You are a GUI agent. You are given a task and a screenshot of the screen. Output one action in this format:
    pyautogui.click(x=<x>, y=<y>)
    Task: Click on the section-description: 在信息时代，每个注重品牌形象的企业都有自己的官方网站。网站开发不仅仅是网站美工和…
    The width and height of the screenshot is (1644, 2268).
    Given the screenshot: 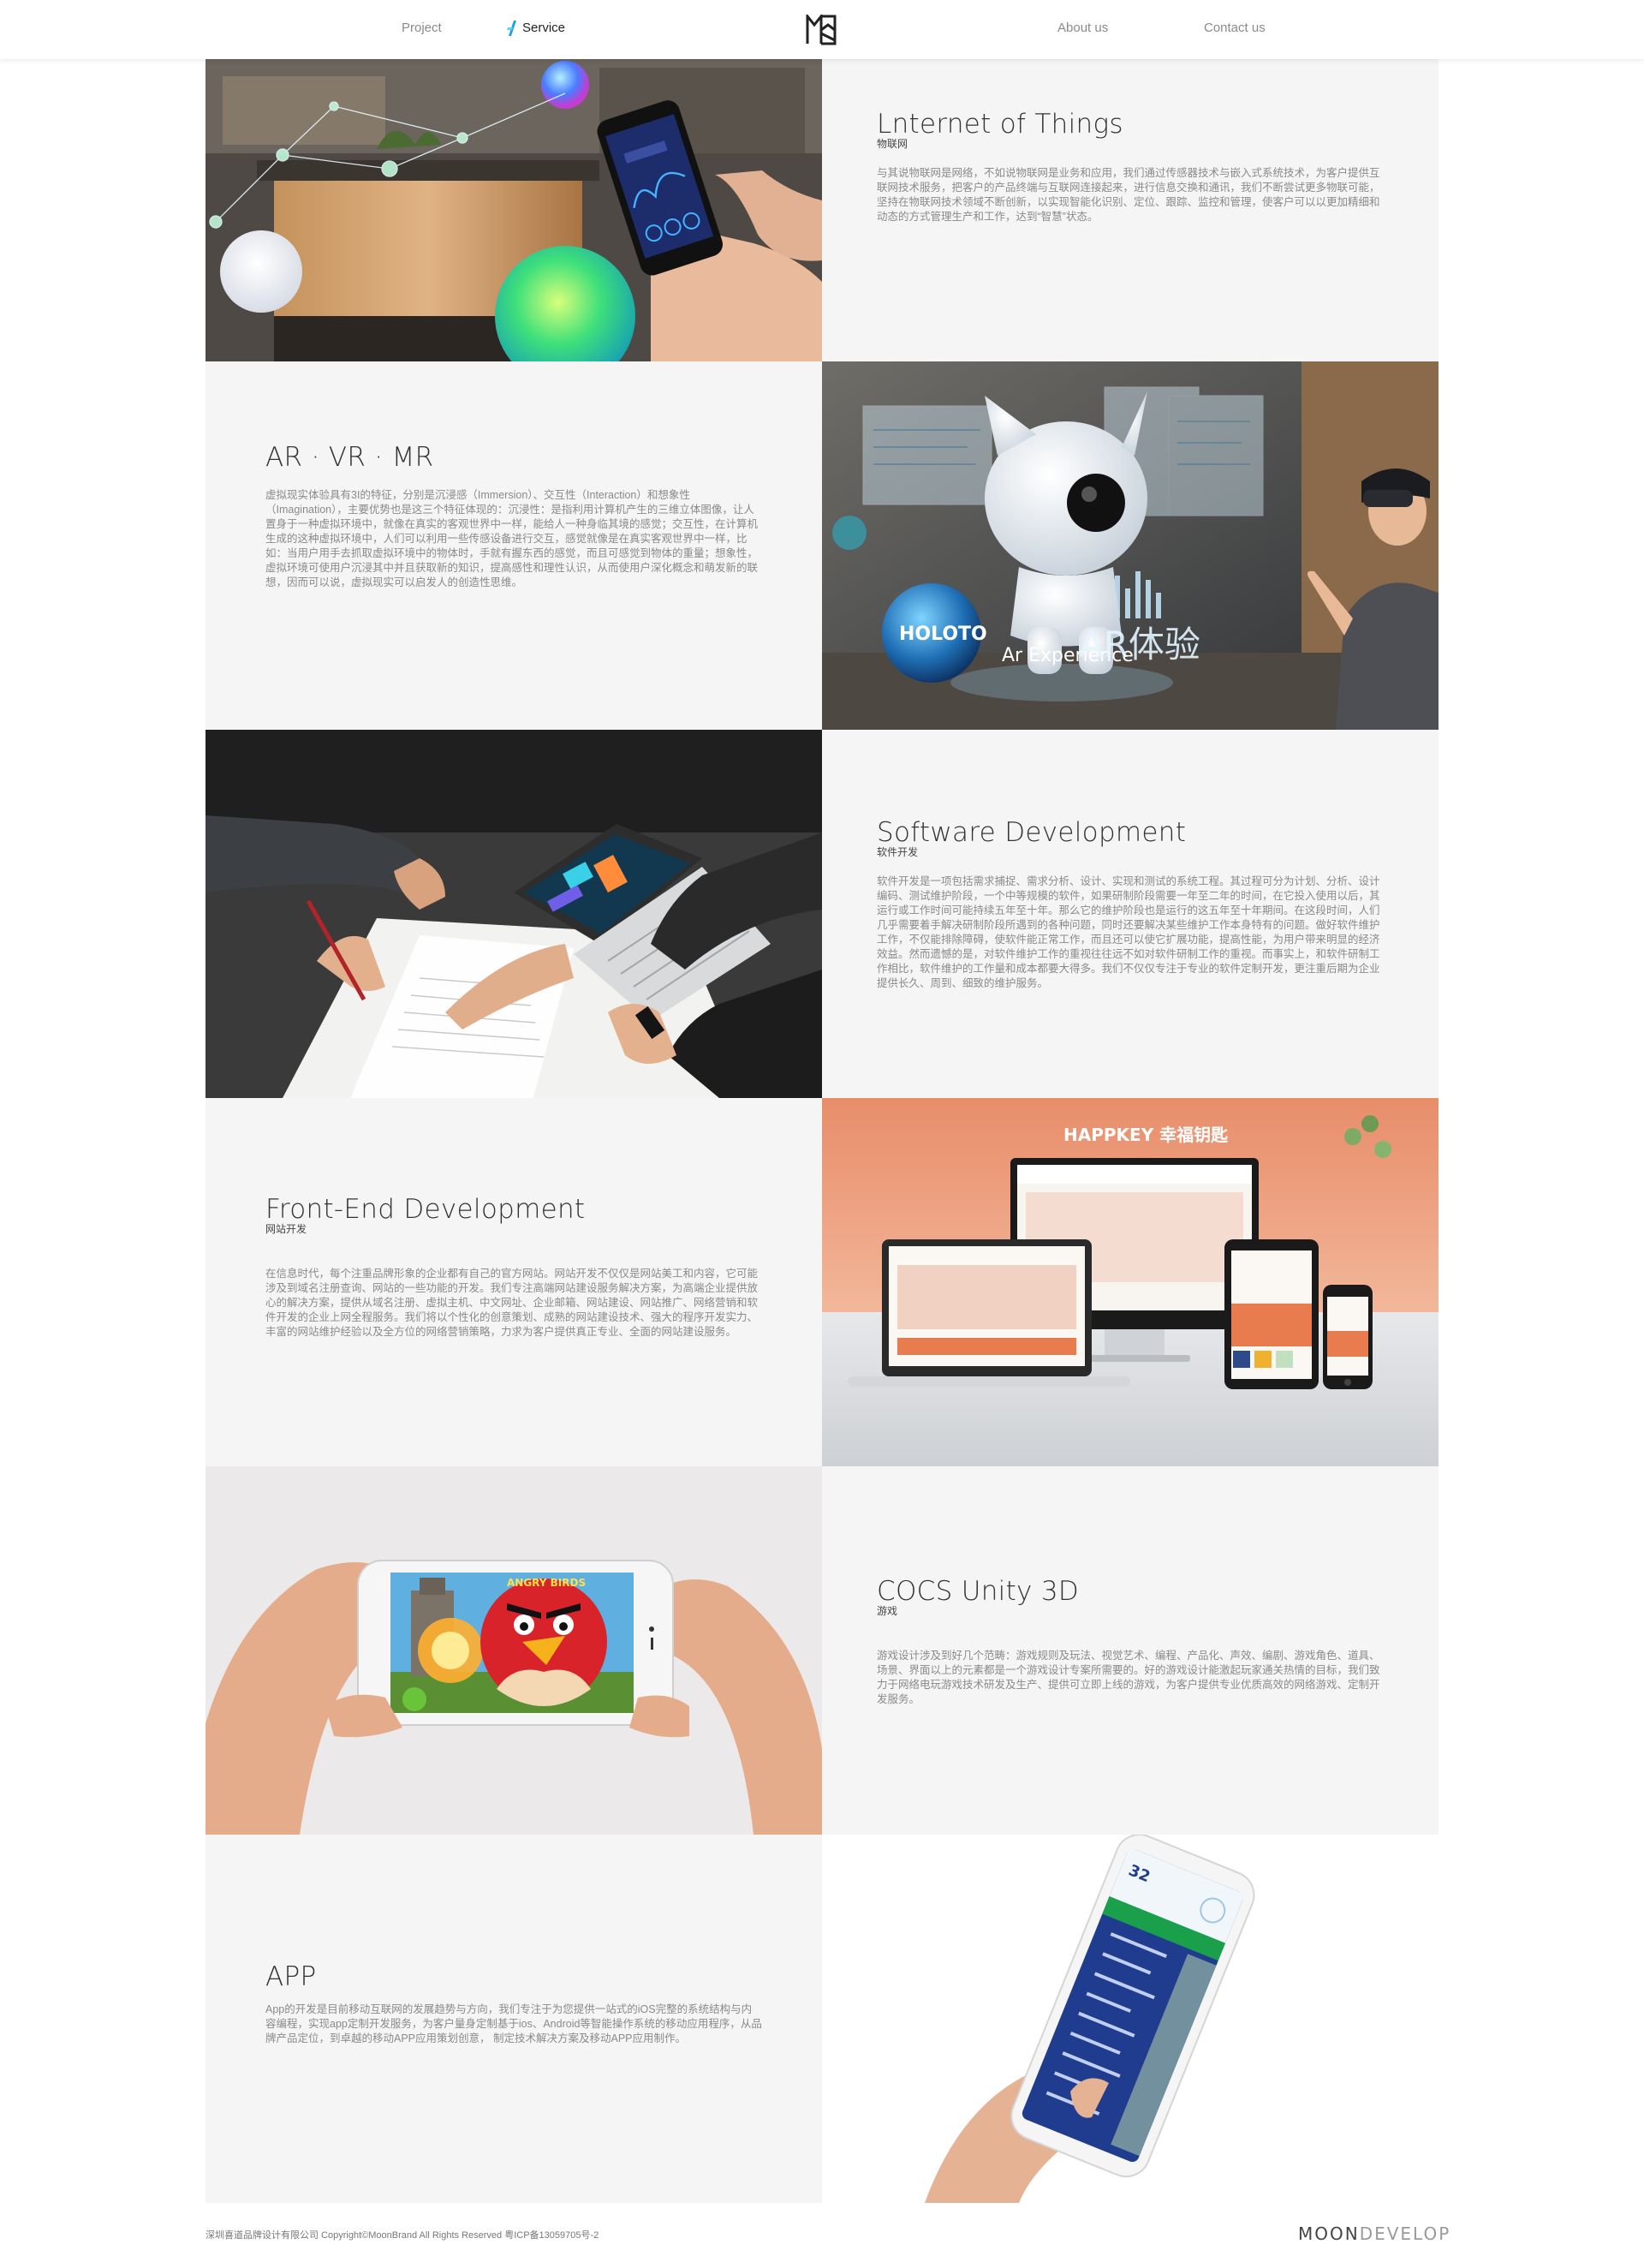 What is the action you would take?
    pyautogui.click(x=512, y=1303)
    